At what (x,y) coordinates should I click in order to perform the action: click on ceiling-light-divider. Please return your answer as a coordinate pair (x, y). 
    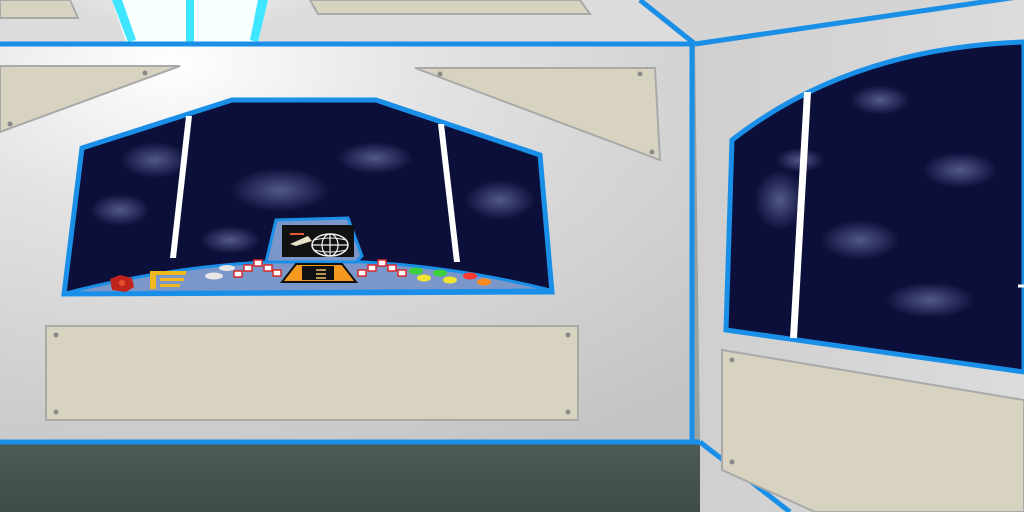
    Looking at the image, I should click on (190, 21).